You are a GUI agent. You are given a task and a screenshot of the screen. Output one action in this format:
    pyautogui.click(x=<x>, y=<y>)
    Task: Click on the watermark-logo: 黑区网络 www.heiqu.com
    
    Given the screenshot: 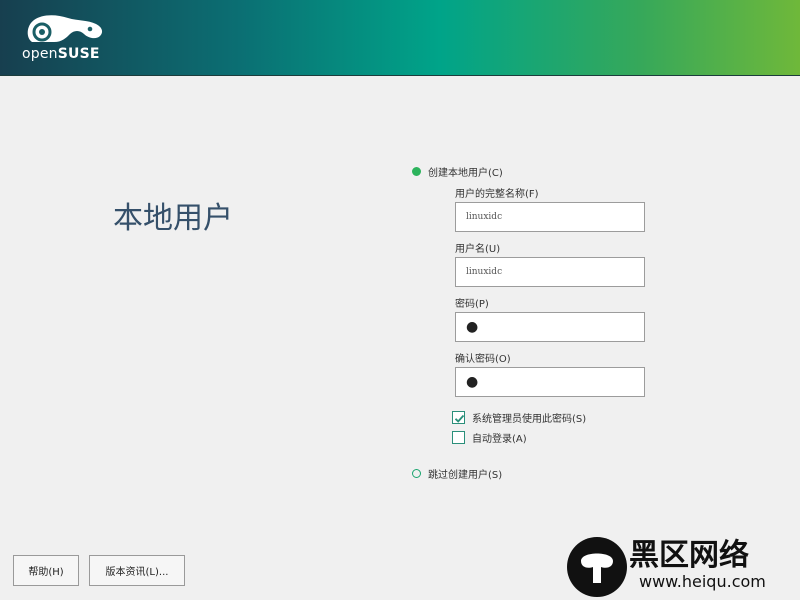 What is the action you would take?
    pyautogui.click(x=666, y=567)
    